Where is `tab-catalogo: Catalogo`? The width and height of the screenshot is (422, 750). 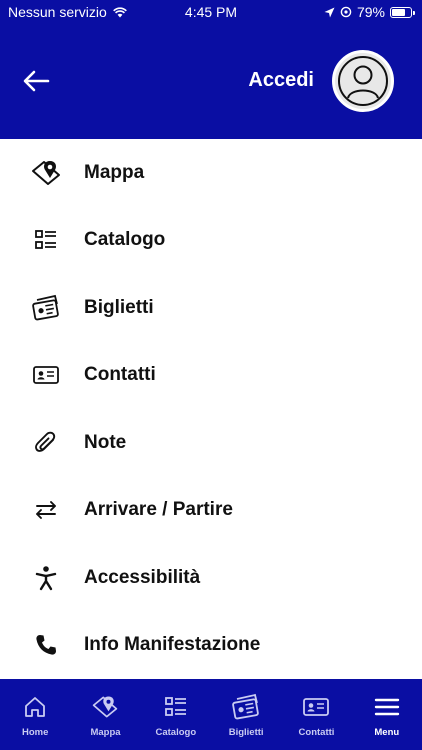 tab-catalogo: Catalogo is located at coordinates (176, 714).